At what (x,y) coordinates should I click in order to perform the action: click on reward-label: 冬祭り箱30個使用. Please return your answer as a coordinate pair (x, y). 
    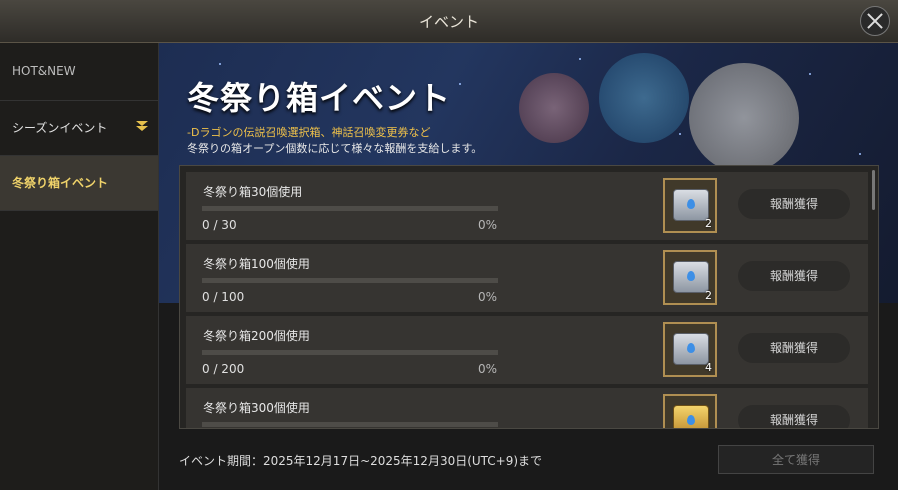
    Looking at the image, I should click on (253, 192).